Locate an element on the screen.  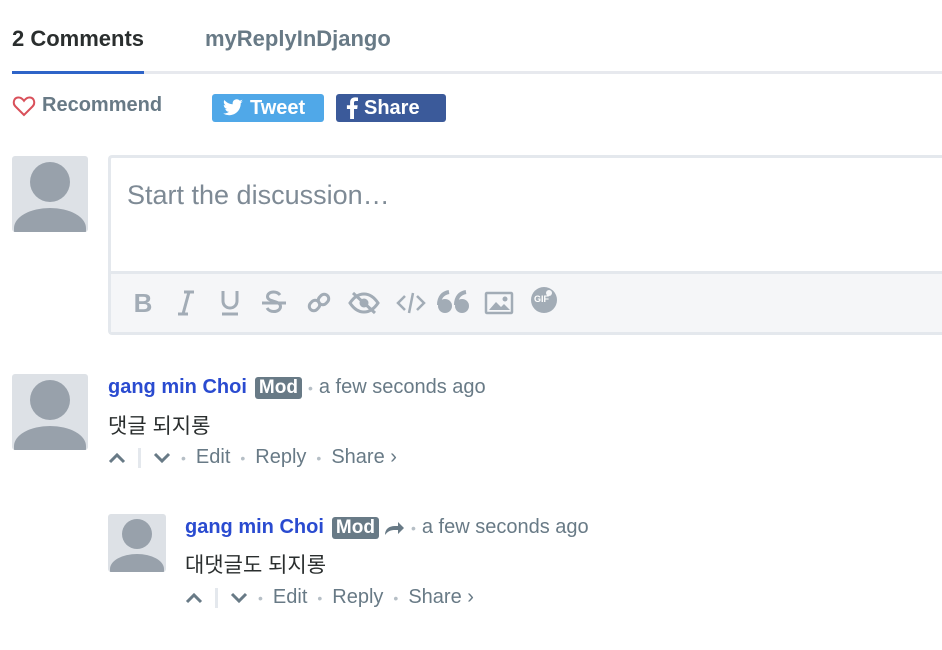
link-icon is located at coordinates (319, 303).